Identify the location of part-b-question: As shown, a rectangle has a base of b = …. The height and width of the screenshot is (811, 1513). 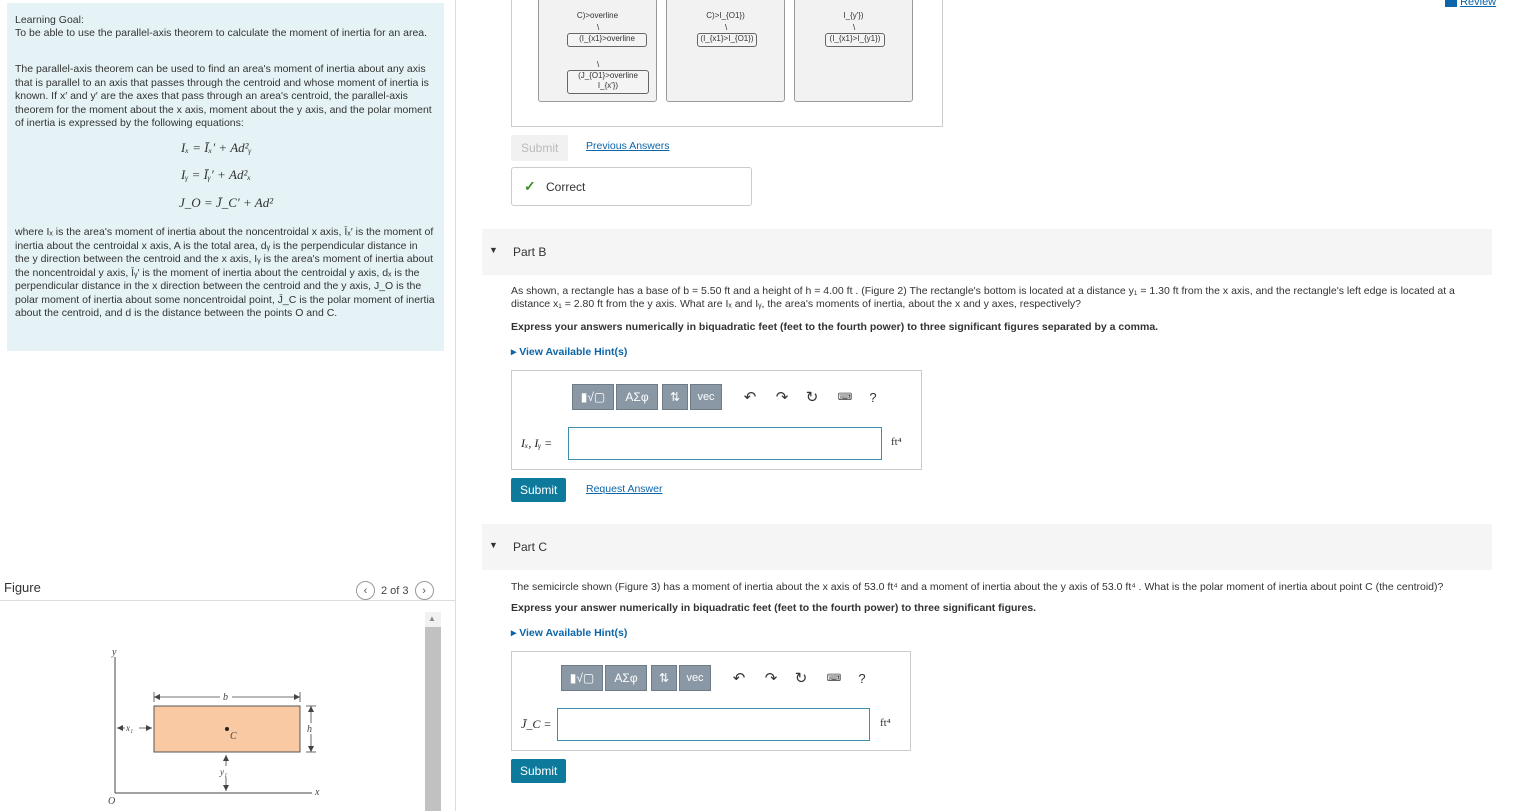
(983, 297).